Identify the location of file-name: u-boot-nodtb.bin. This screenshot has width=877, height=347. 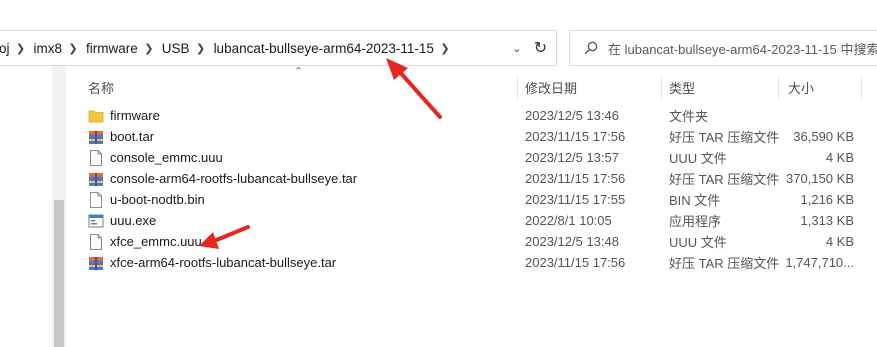
(157, 199).